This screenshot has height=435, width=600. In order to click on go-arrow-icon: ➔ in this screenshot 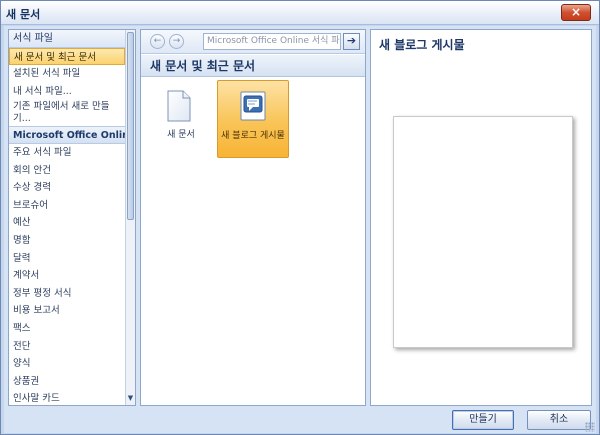, I will do `click(351, 40)`.